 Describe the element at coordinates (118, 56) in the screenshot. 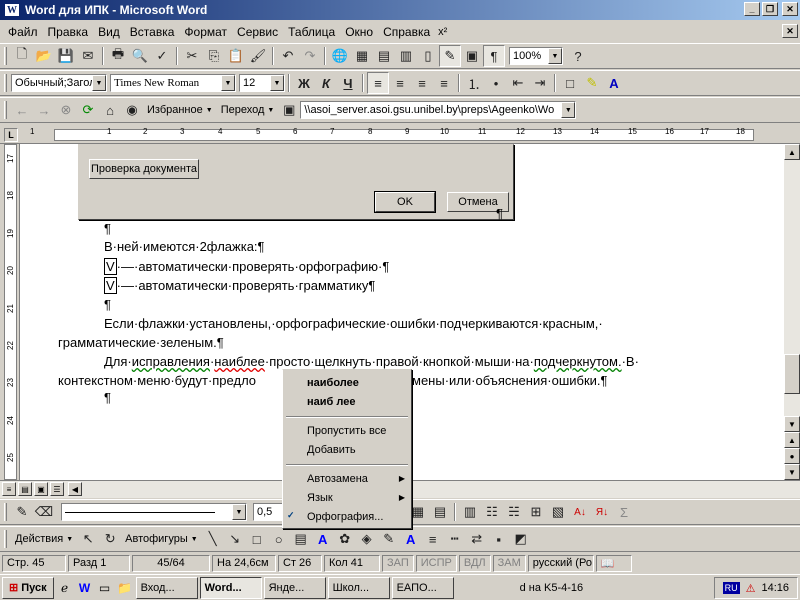

I see `print-icon: 🖶` at that location.